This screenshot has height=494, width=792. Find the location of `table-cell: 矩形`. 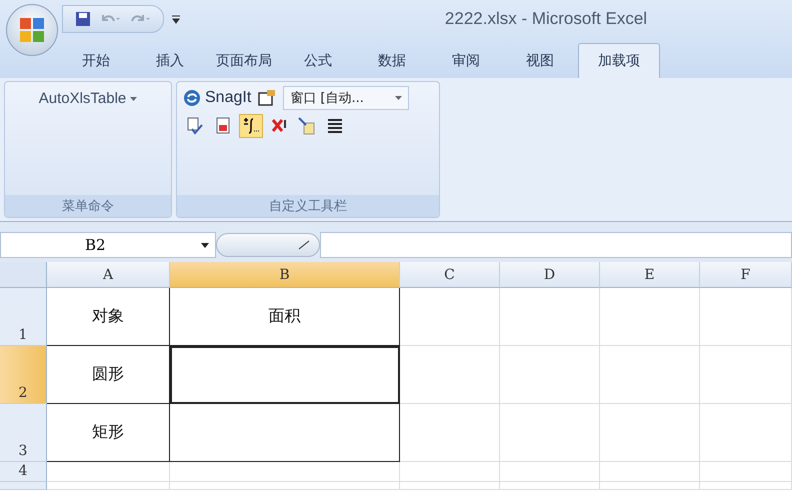

table-cell: 矩形 is located at coordinates (108, 433).